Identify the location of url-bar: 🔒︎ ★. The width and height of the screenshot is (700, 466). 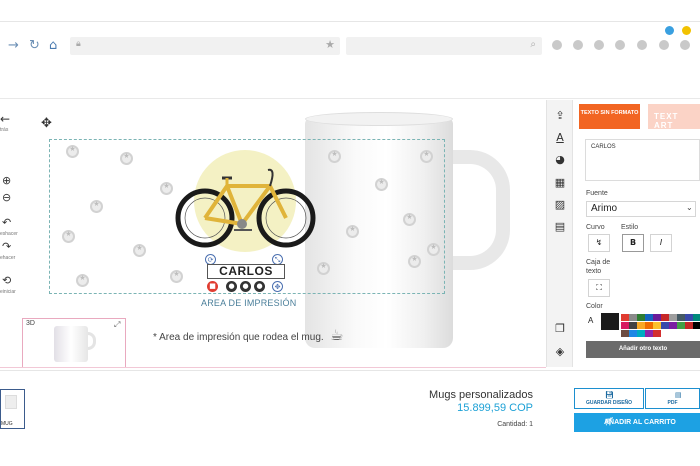
(205, 46).